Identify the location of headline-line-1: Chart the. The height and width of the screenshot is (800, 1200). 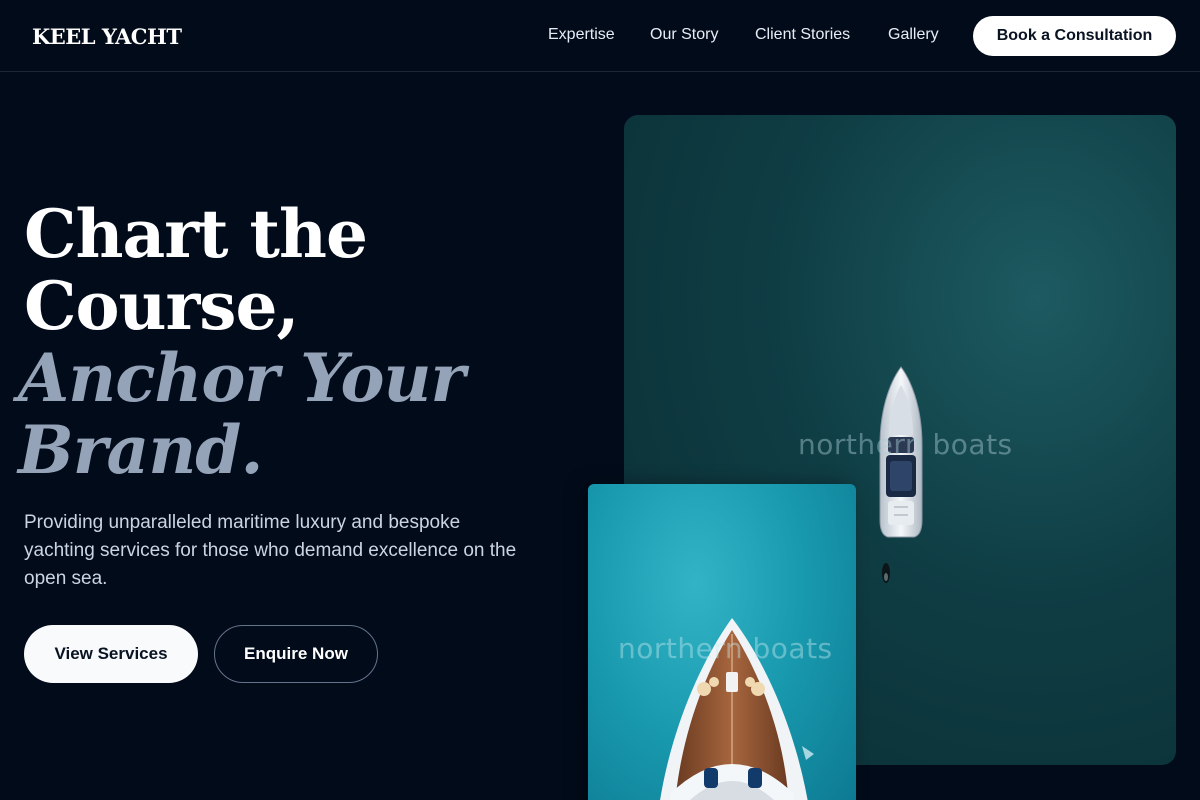
(196, 234).